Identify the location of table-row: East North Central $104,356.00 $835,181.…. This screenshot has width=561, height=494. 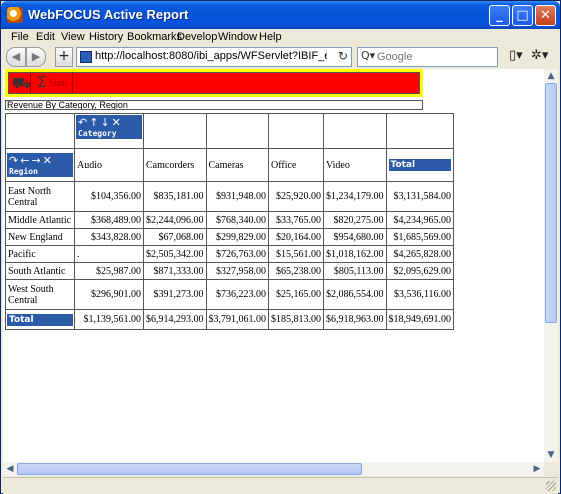
(229, 196).